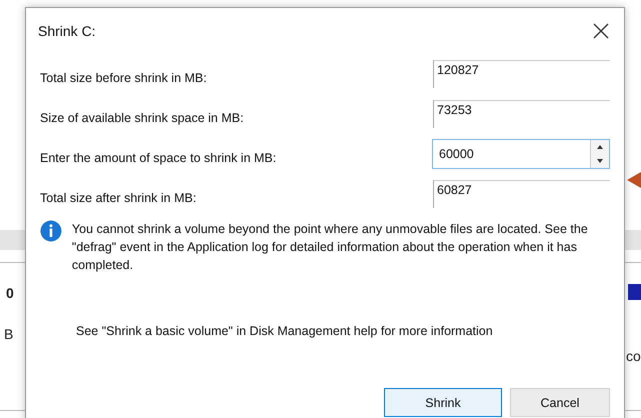 Image resolution: width=641 pixels, height=418 pixels. What do you see at coordinates (443, 402) in the screenshot?
I see `shrink-button: Shrink` at bounding box center [443, 402].